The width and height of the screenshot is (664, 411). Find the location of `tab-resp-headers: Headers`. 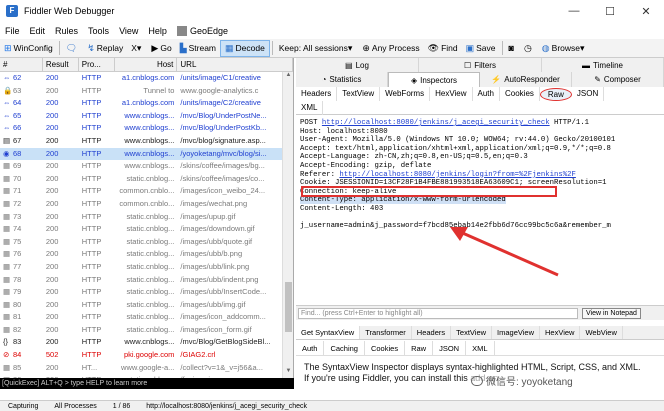

tab-resp-headers: Headers is located at coordinates (432, 332).